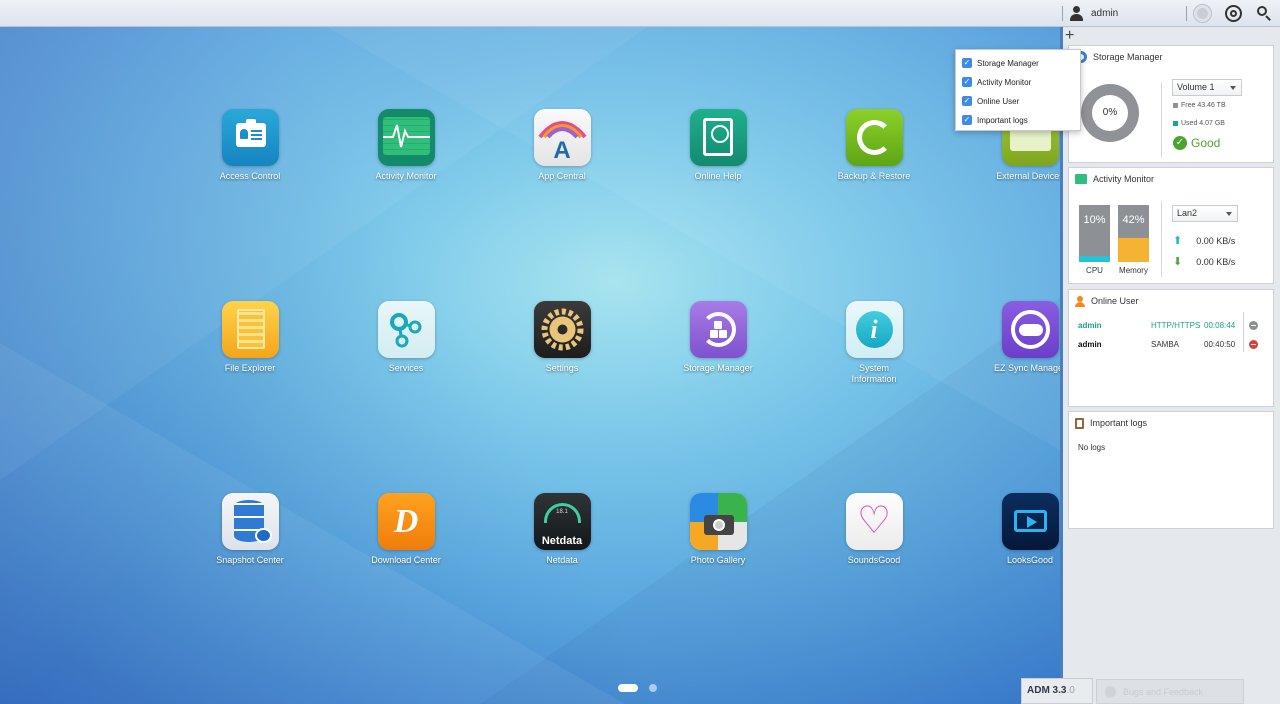 This screenshot has width=1280, height=704. Describe the element at coordinates (1207, 87) in the screenshot. I see `volume-select: Volume 1` at that location.